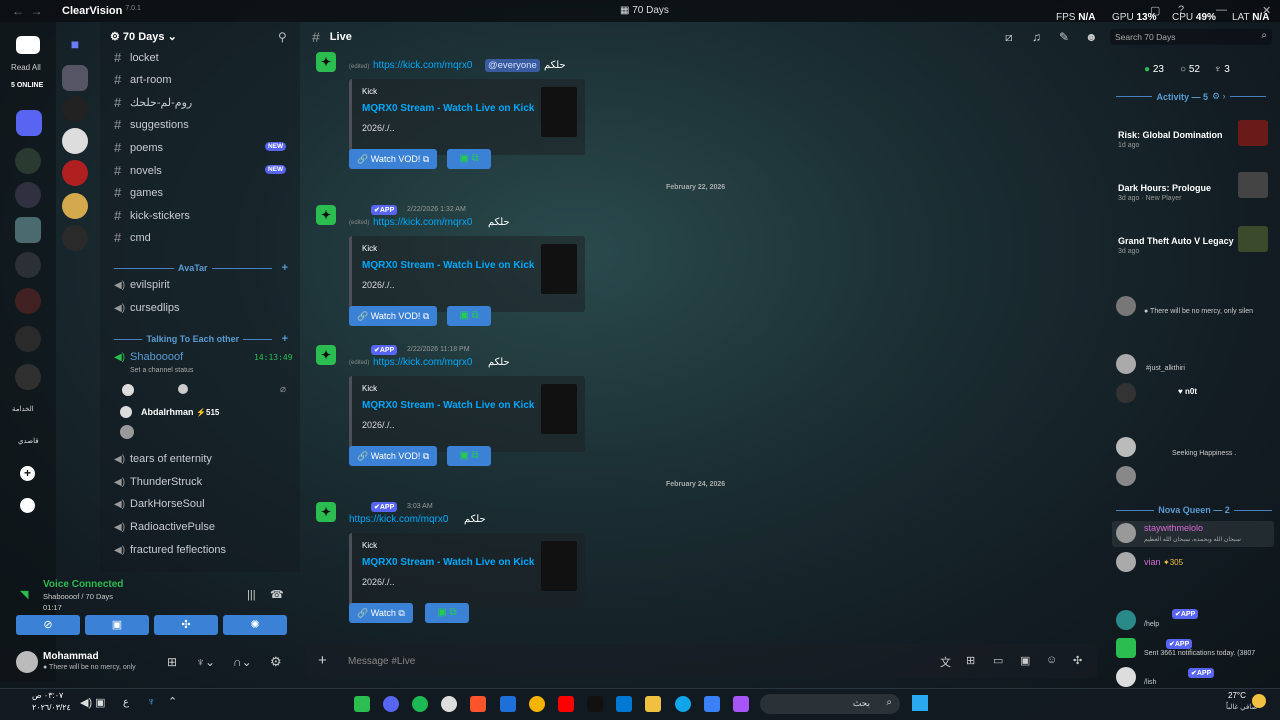 Image resolution: width=1280 pixels, height=720 pixels. What do you see at coordinates (420, 704) in the screenshot?
I see `spotify-icon` at bounding box center [420, 704].